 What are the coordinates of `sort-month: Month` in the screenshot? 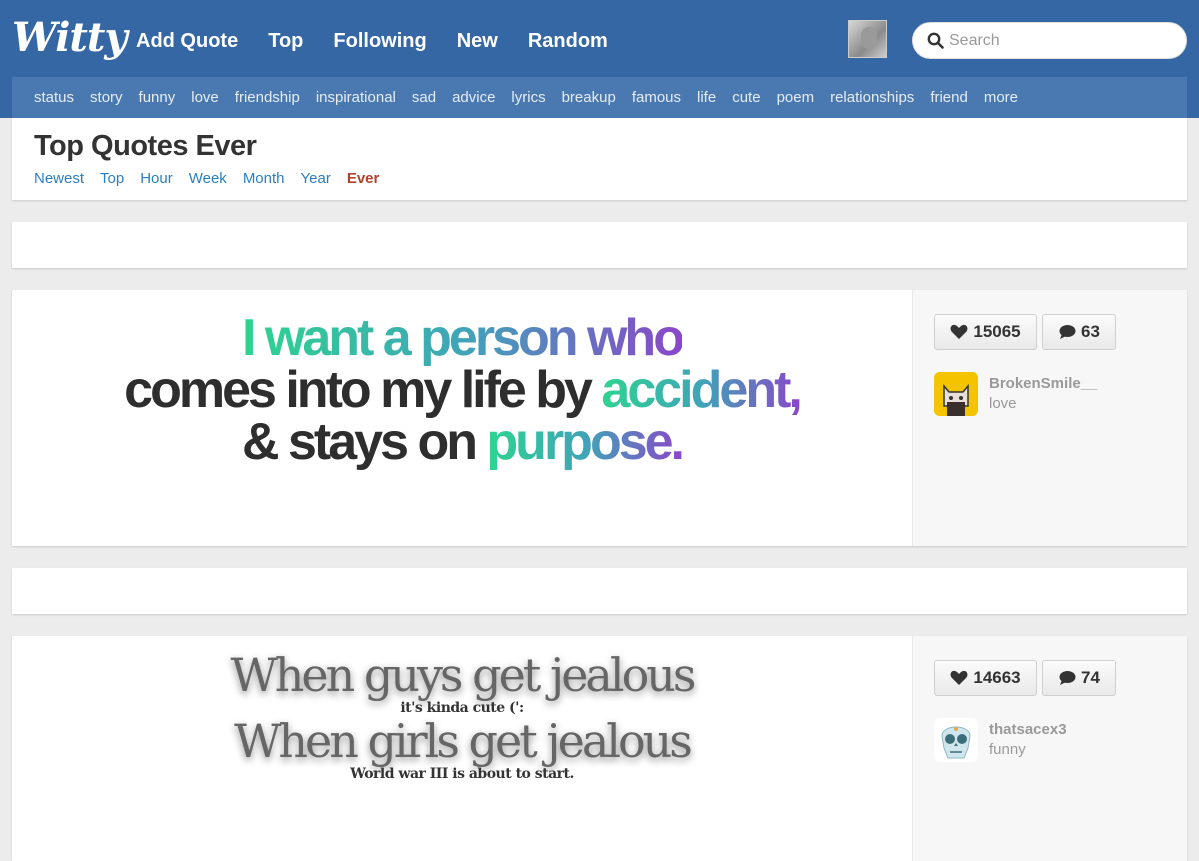 It's located at (264, 178).